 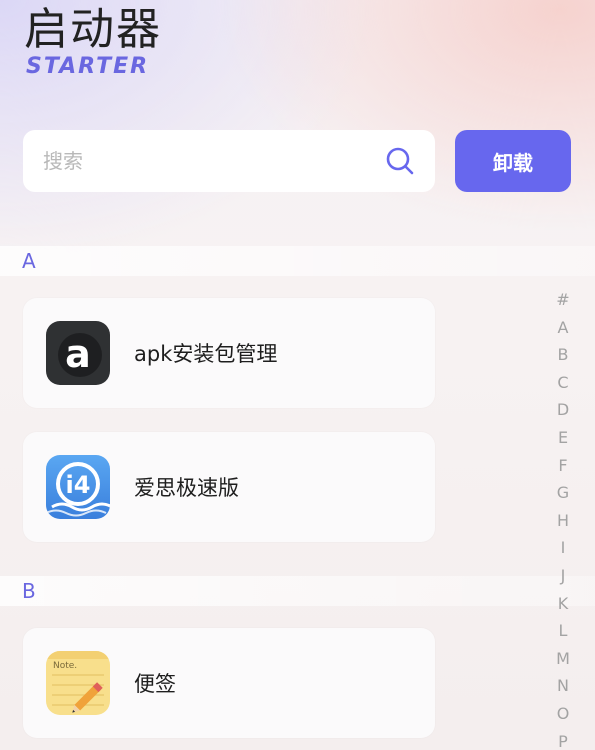 I want to click on uninstall-button: 卸载, so click(x=513, y=161).